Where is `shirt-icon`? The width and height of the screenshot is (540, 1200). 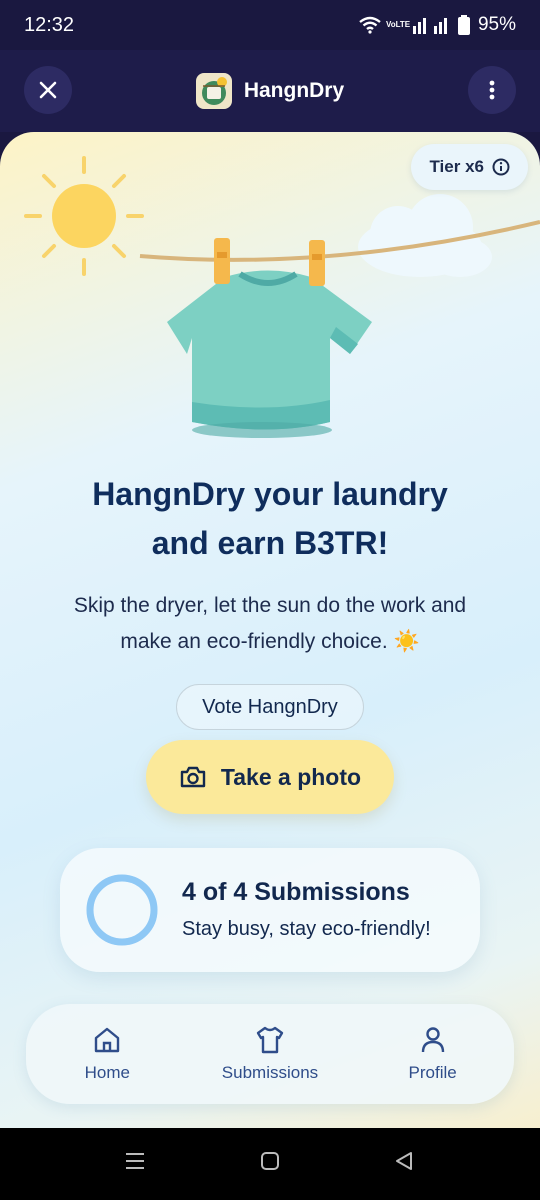 shirt-icon is located at coordinates (270, 1040).